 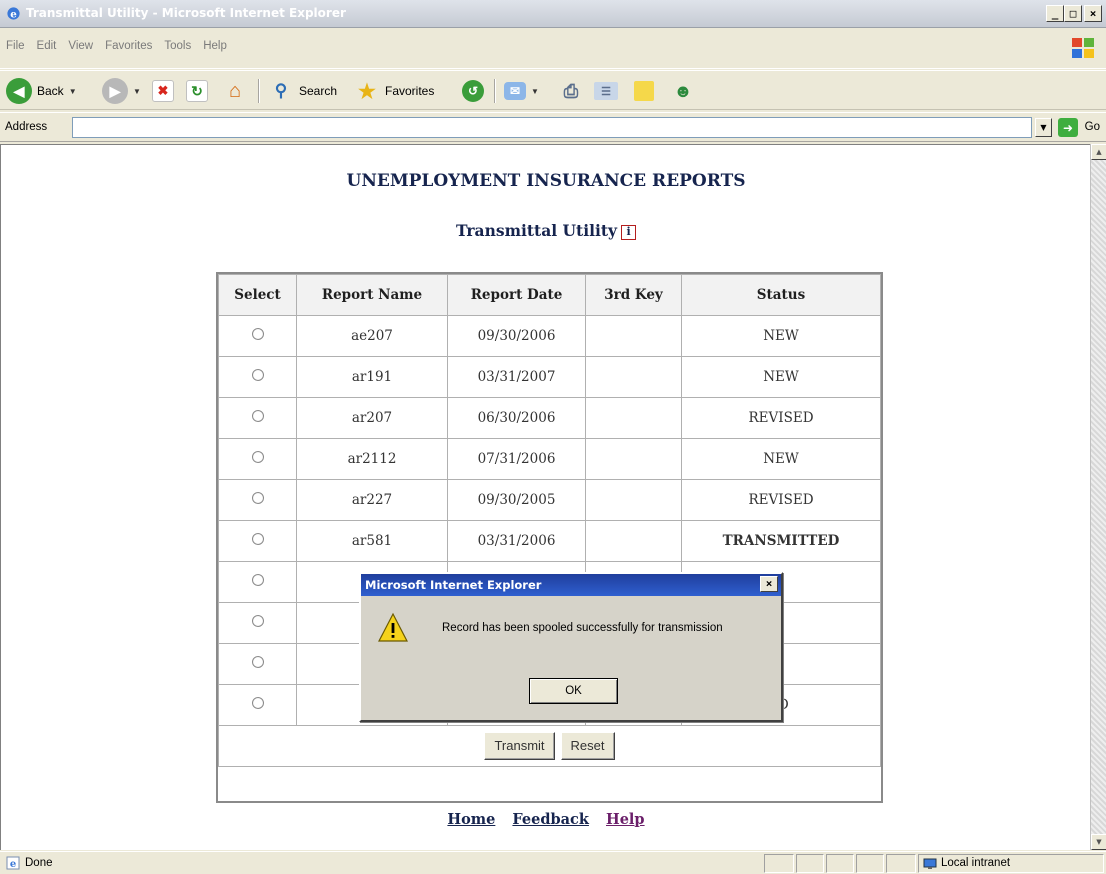 What do you see at coordinates (372, 418) in the screenshot?
I see `report-name: ar207` at bounding box center [372, 418].